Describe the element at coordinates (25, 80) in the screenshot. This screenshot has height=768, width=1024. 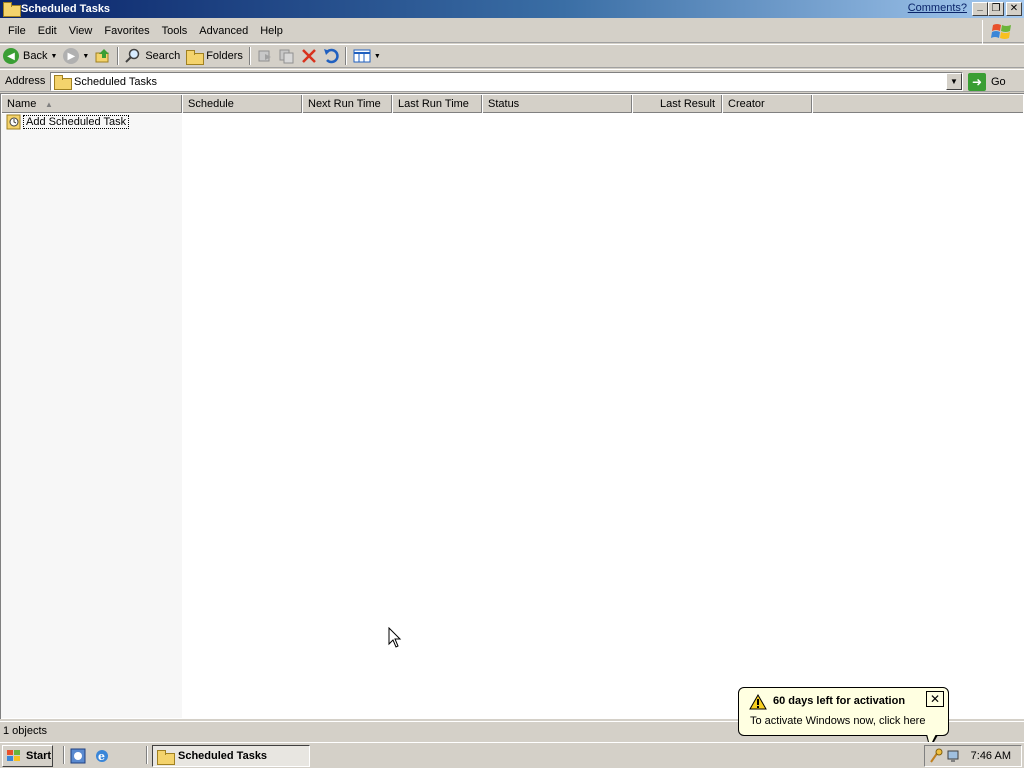
I see `address-label: Address` at that location.